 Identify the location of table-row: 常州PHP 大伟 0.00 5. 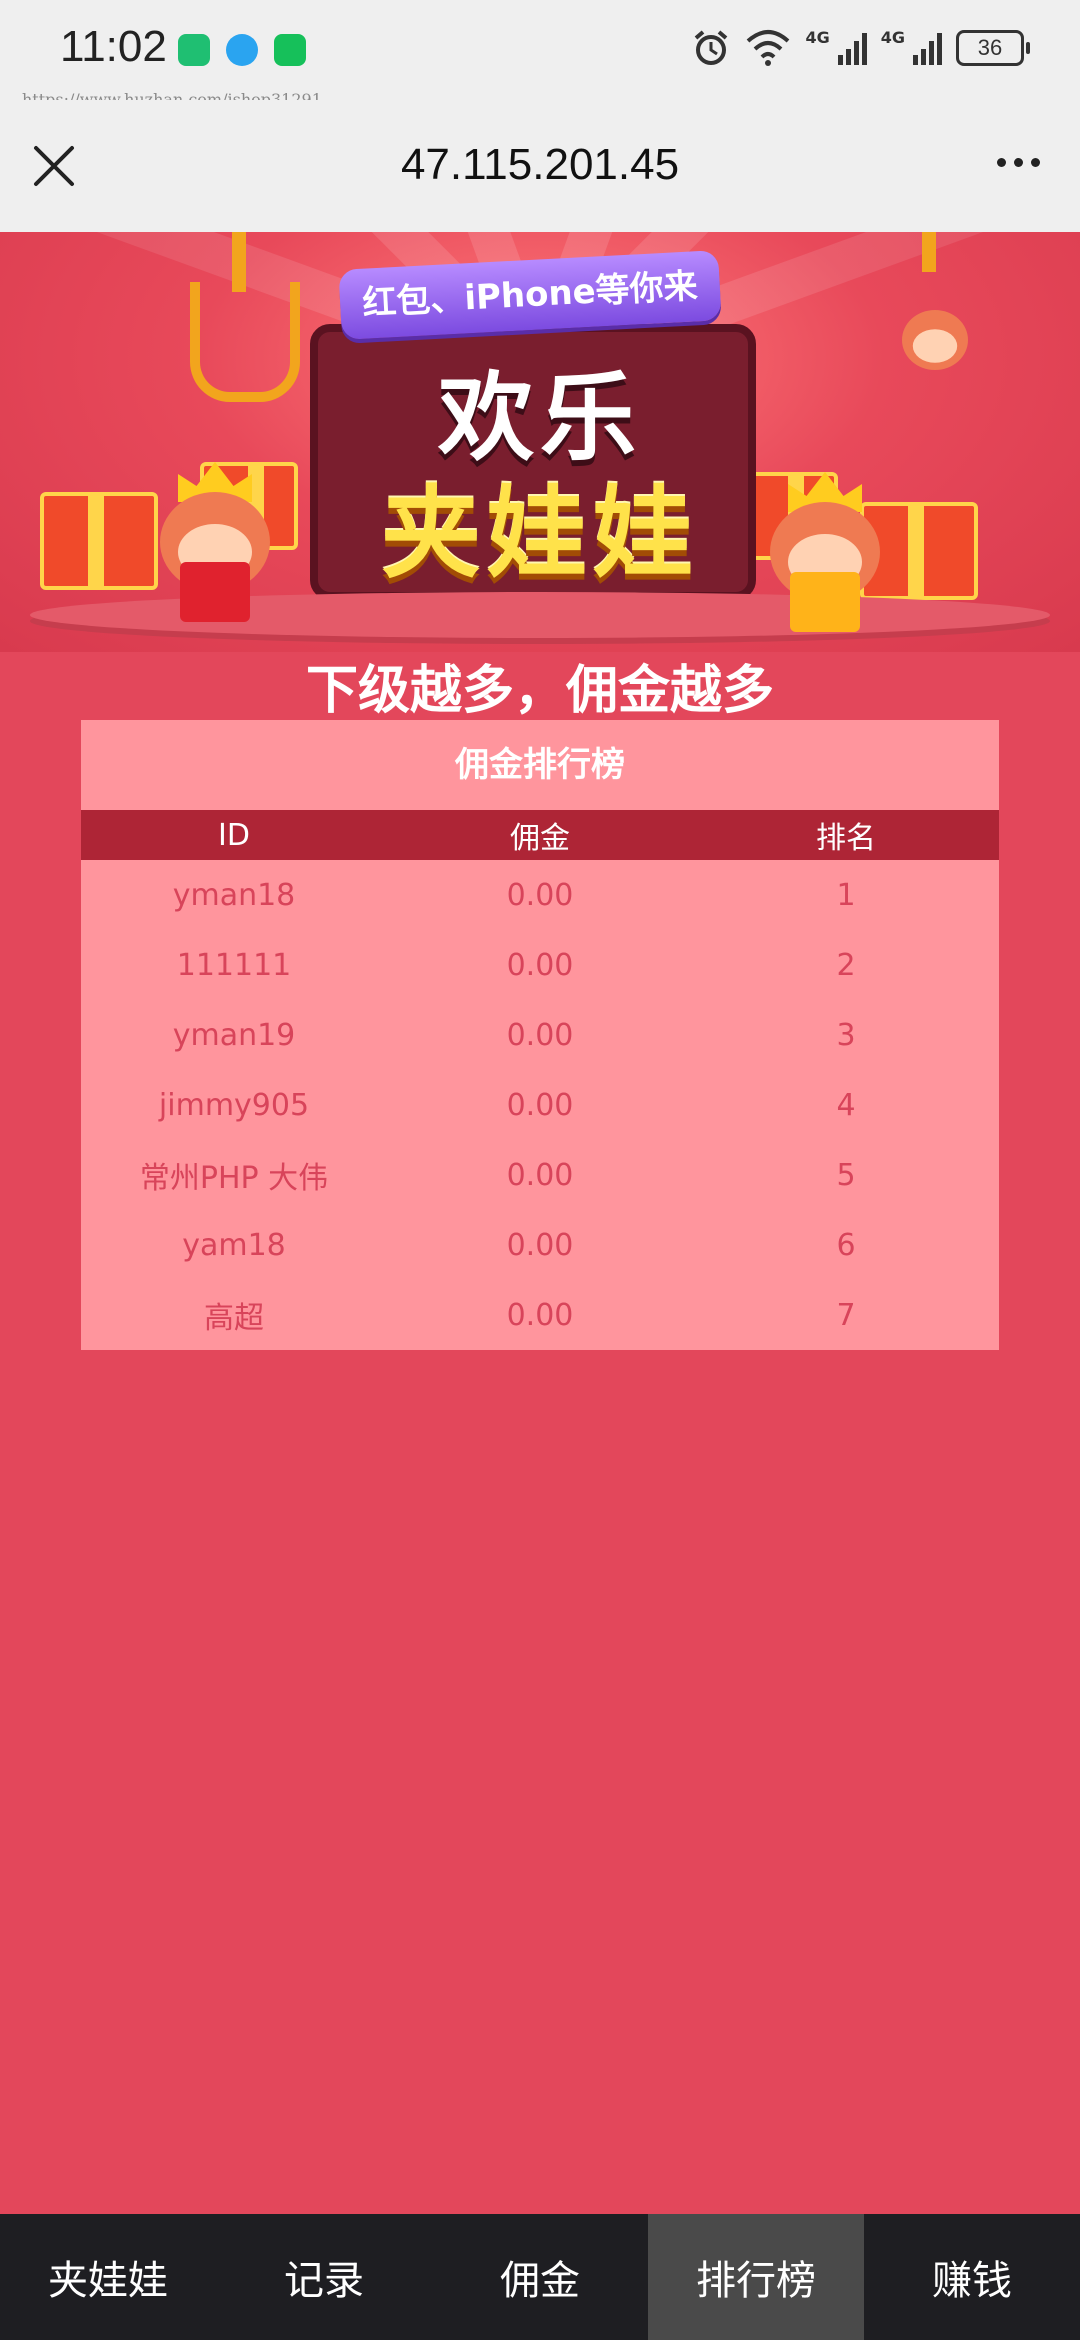
(540, 1175).